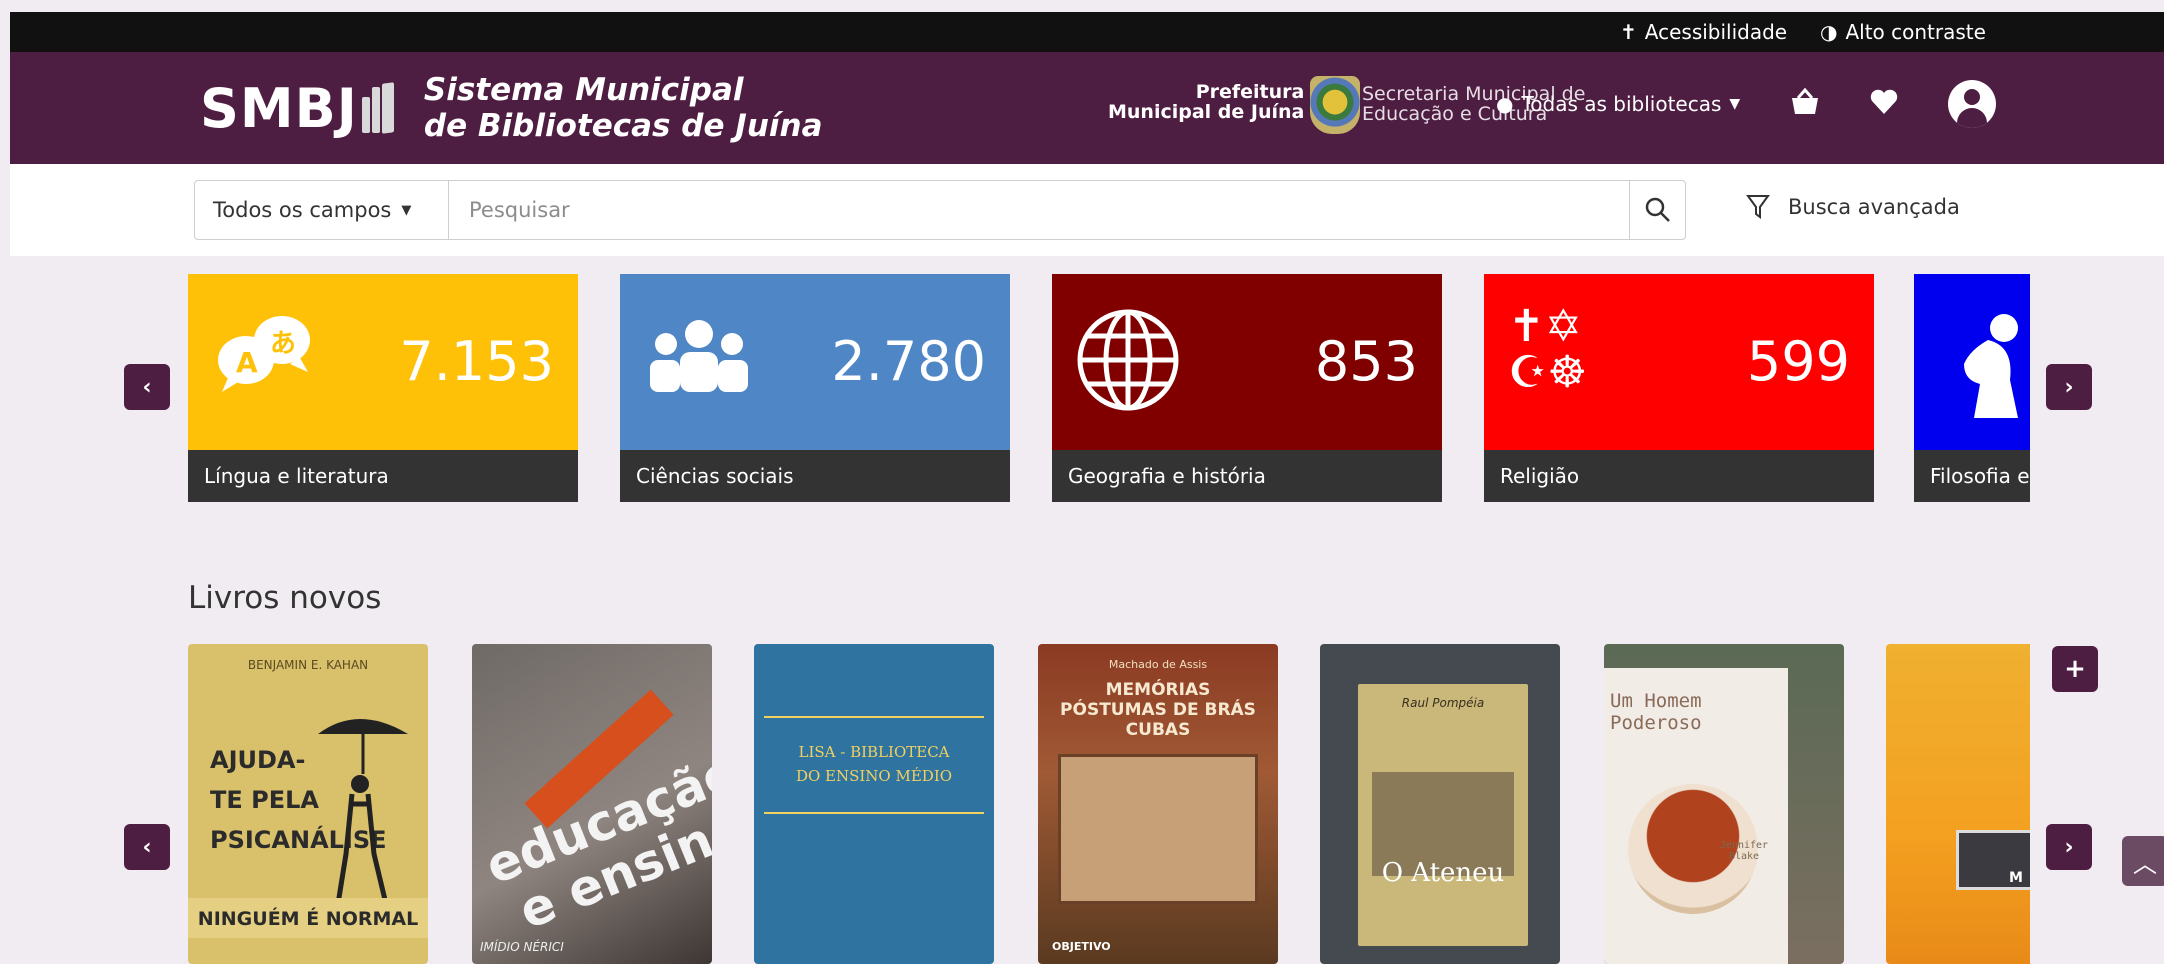 This screenshot has width=2164, height=964. I want to click on map-pin-icon: ●, so click(1505, 104).